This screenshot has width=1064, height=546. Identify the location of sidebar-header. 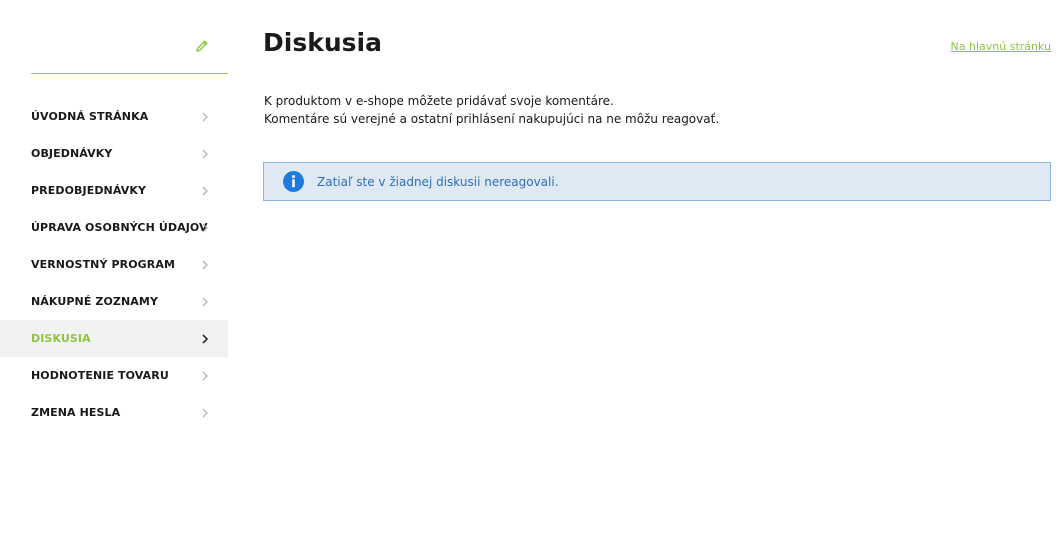
(129, 37).